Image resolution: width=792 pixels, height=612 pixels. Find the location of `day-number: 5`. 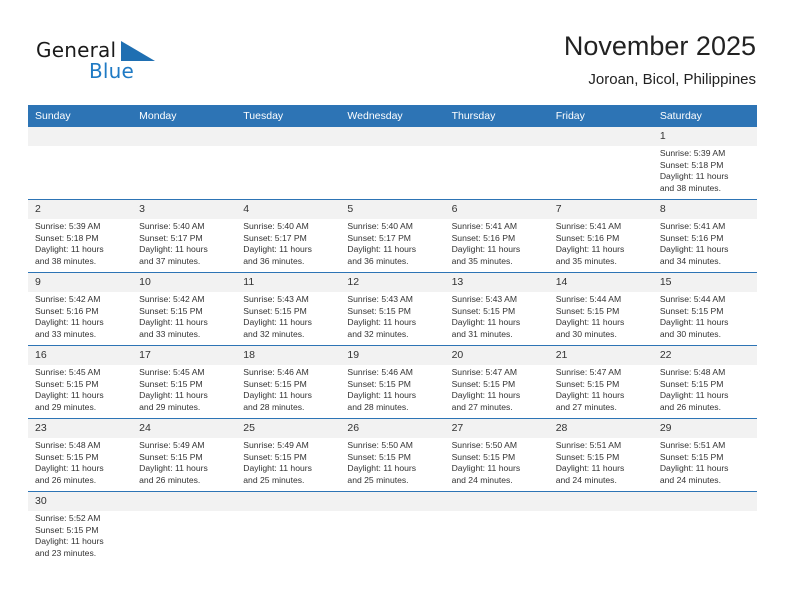

day-number: 5 is located at coordinates (392, 209).